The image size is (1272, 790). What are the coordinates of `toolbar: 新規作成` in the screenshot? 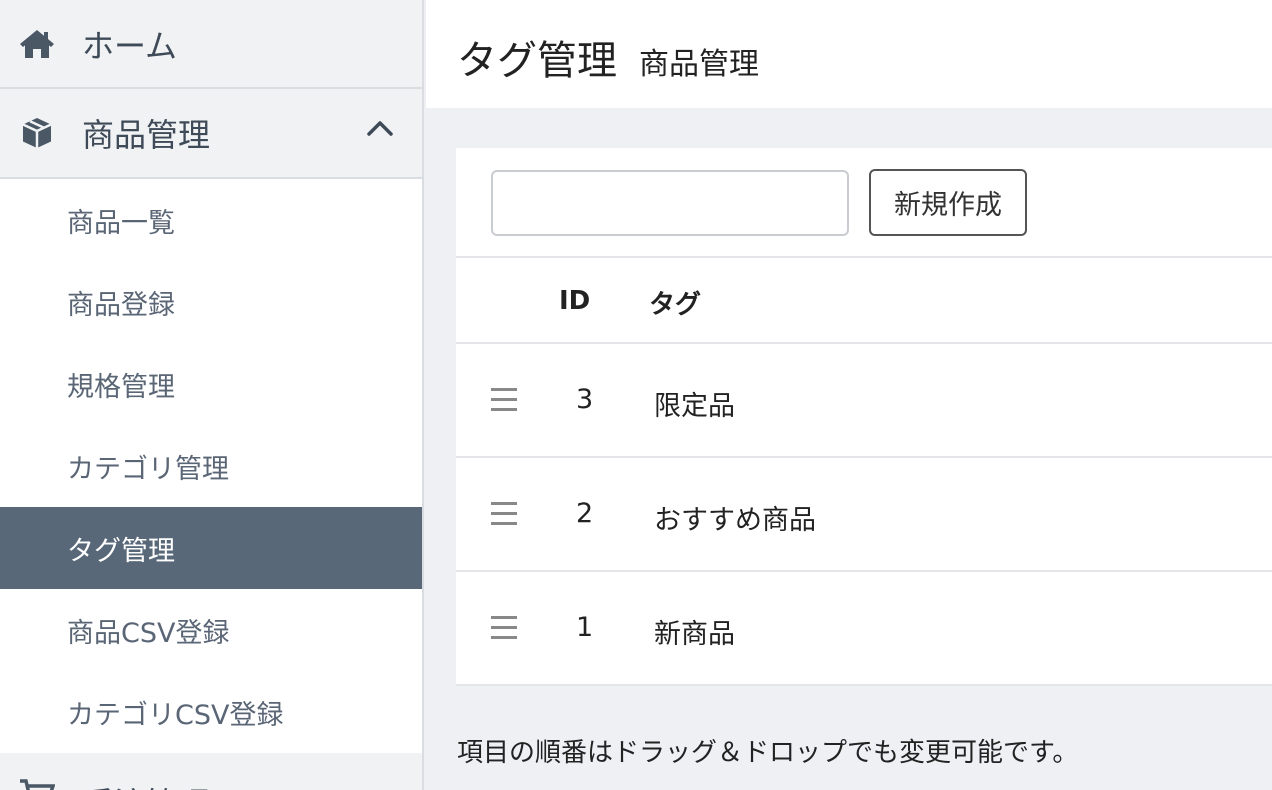 It's located at (864, 203).